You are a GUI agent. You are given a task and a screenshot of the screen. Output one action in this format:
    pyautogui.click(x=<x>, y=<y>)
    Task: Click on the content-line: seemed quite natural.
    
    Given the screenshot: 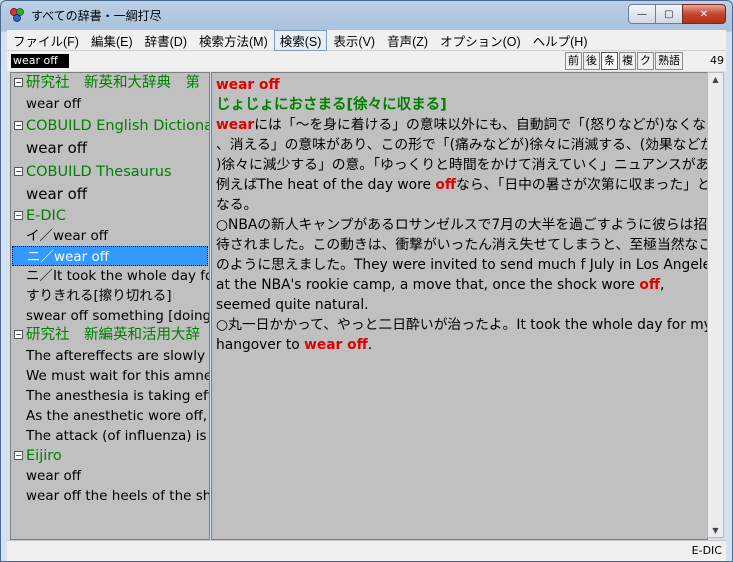 What is the action you would take?
    pyautogui.click(x=292, y=305)
    